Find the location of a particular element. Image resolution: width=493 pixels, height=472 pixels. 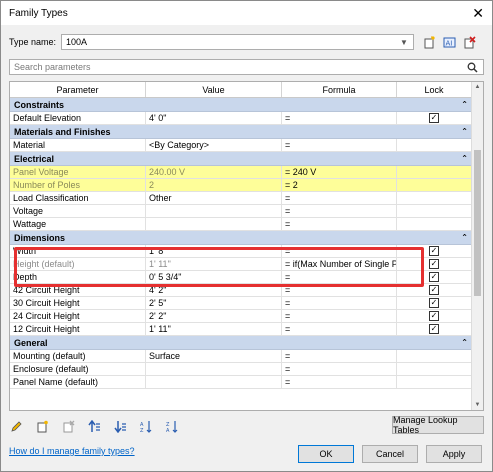

scroll-down-icon: ▼ is located at coordinates (477, 405).